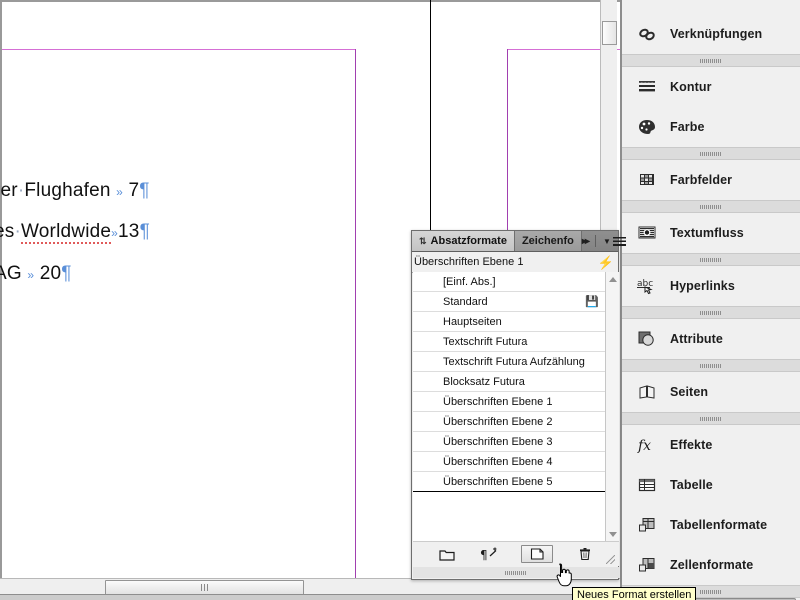 This screenshot has height=600, width=800. What do you see at coordinates (31, 275) in the screenshot?
I see `doc-line-3-tab-marker: »` at bounding box center [31, 275].